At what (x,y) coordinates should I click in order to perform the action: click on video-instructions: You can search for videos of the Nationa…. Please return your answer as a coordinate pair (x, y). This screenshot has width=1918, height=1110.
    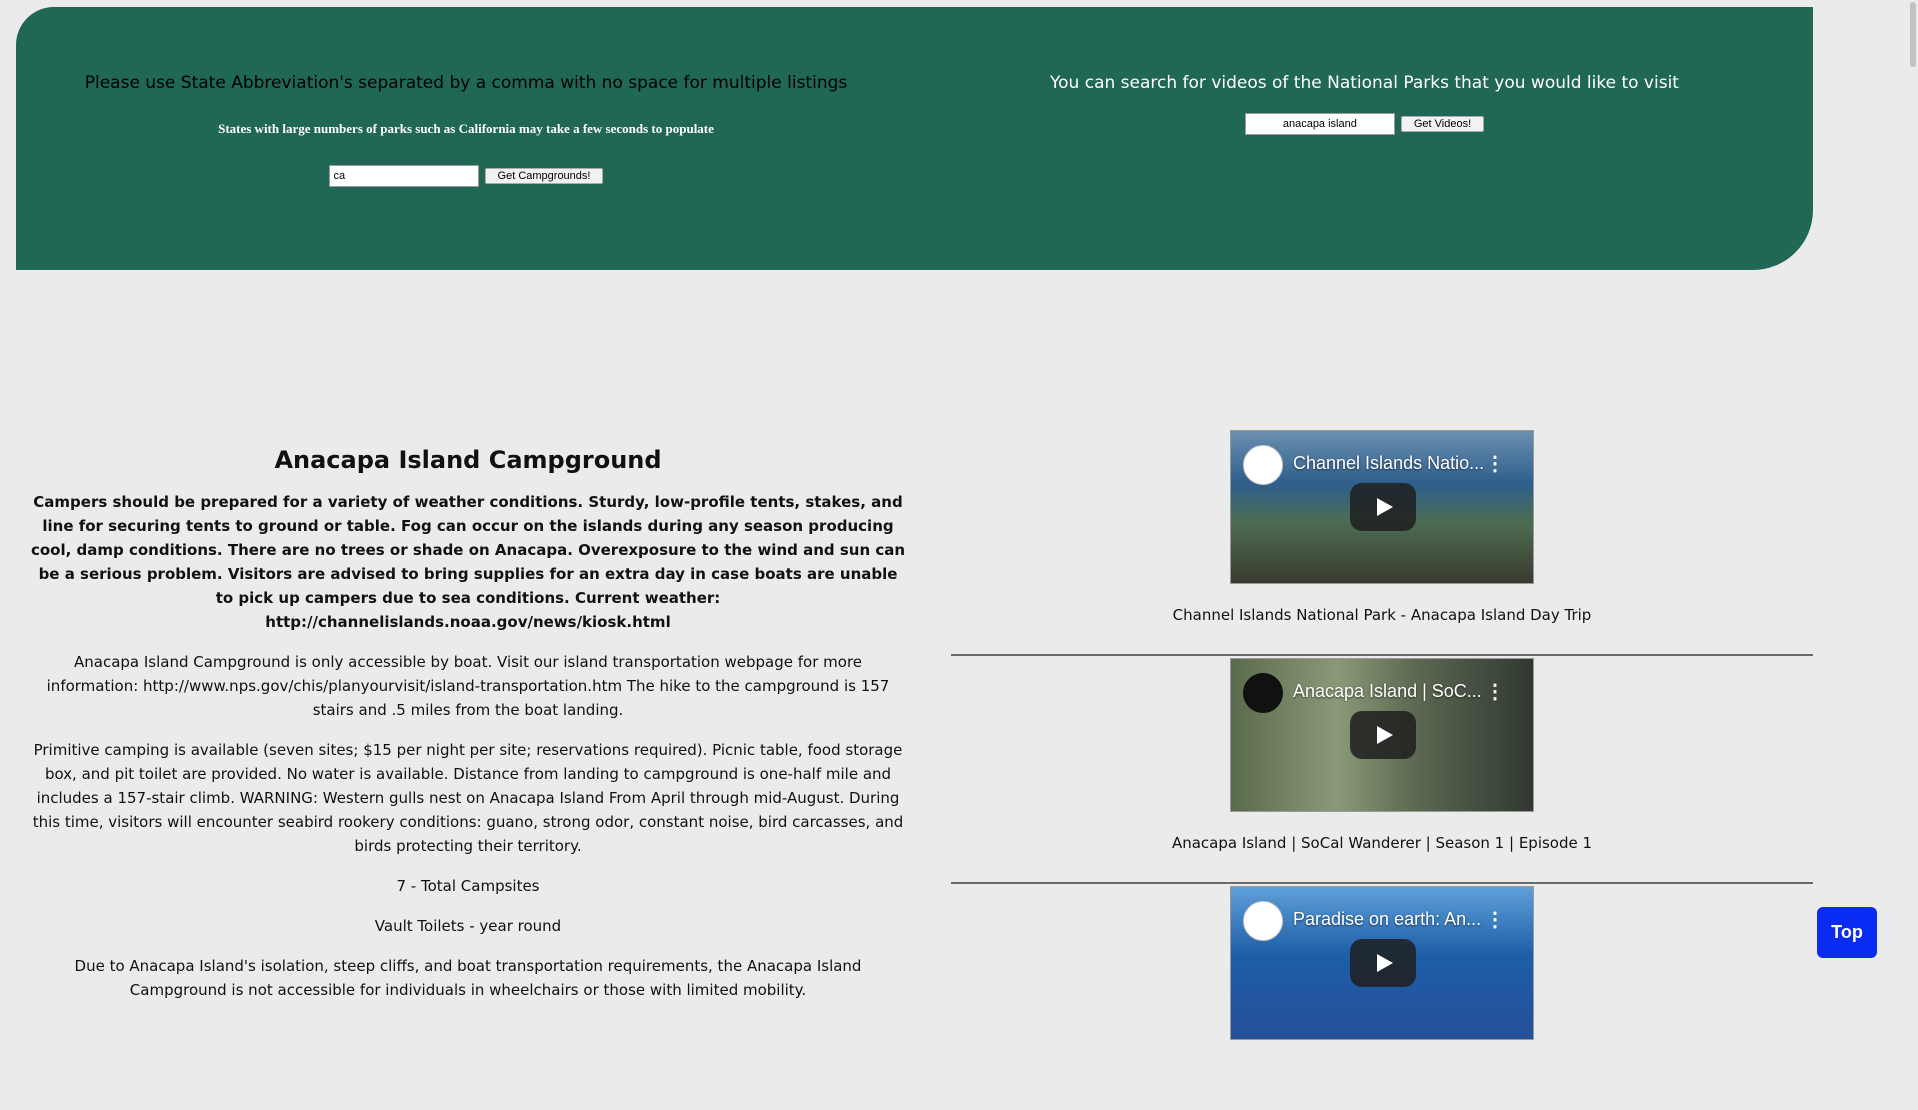
    Looking at the image, I should click on (1364, 83).